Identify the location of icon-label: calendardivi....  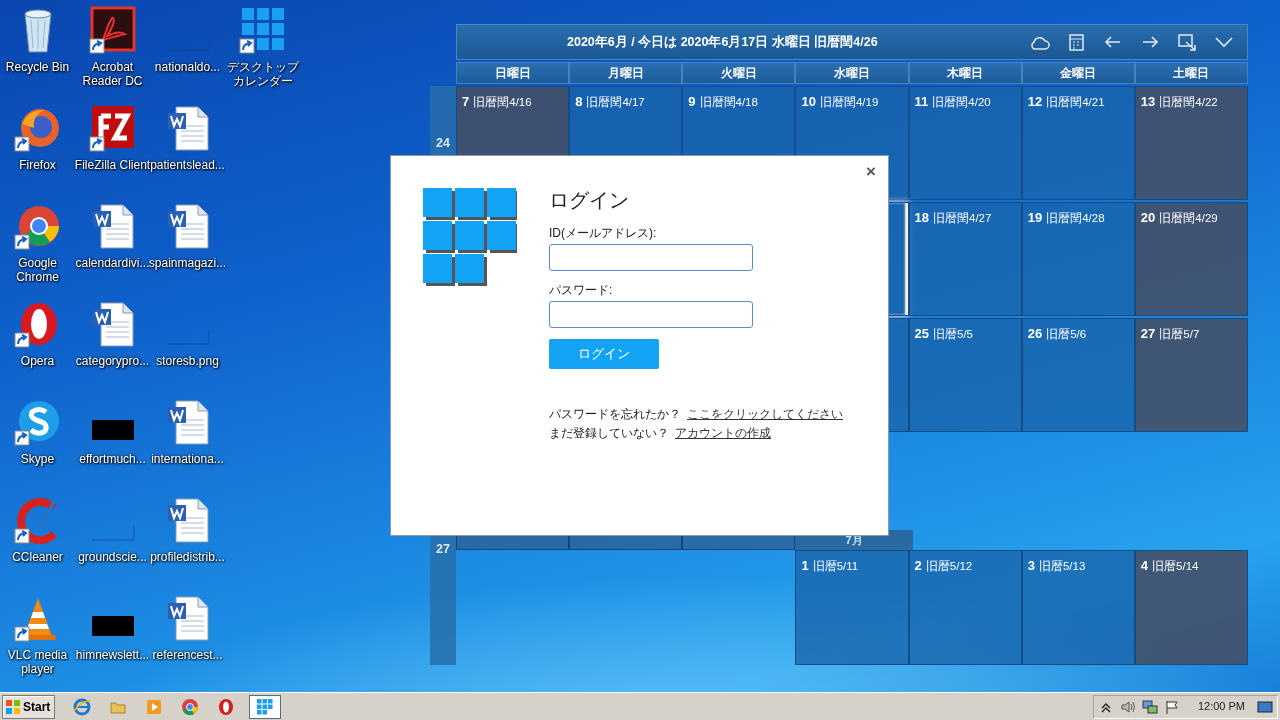
(112, 263).